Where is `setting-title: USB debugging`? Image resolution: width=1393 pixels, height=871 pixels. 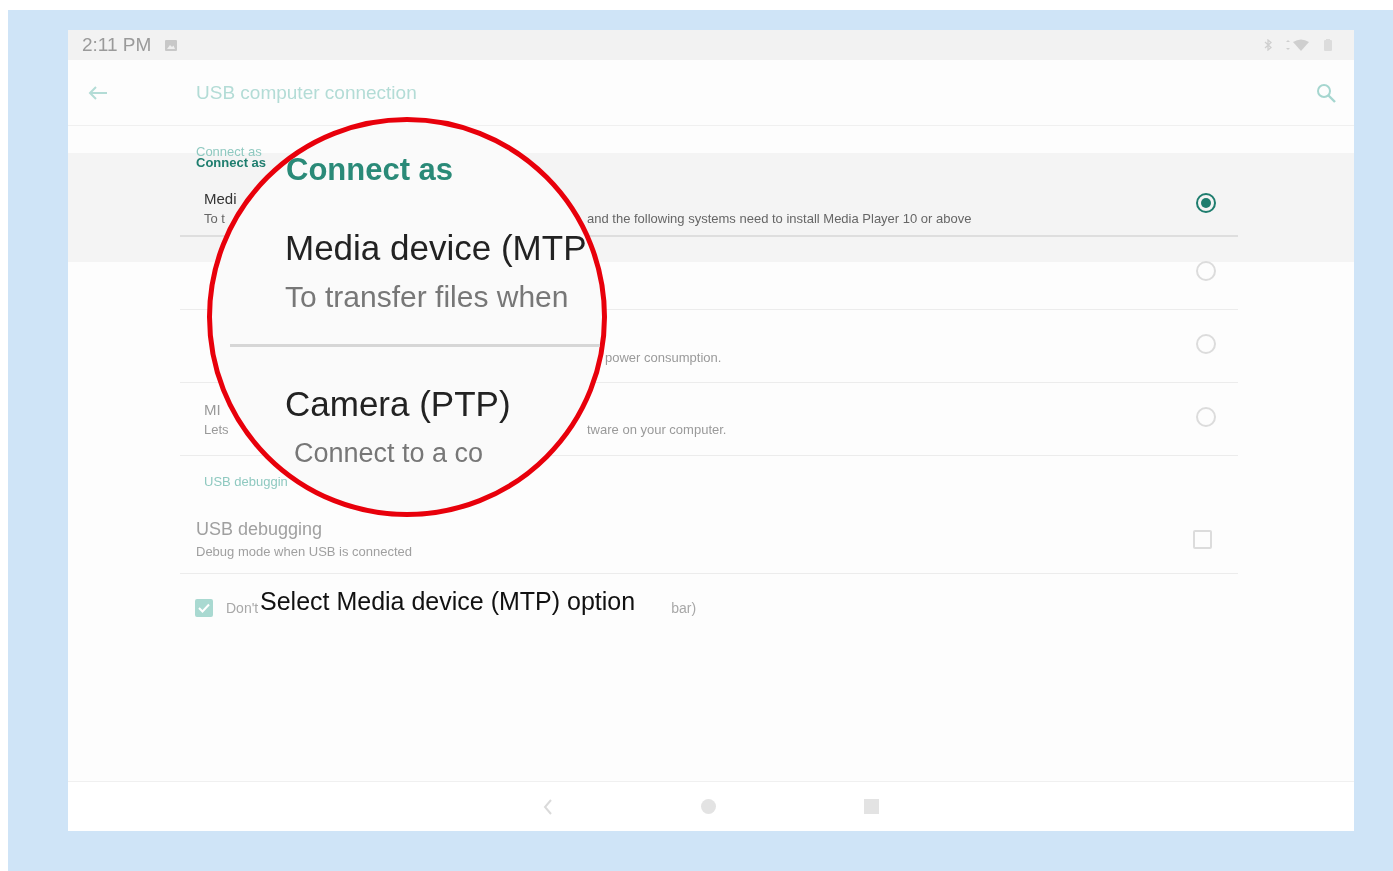
setting-title: USB debugging is located at coordinates (259, 529).